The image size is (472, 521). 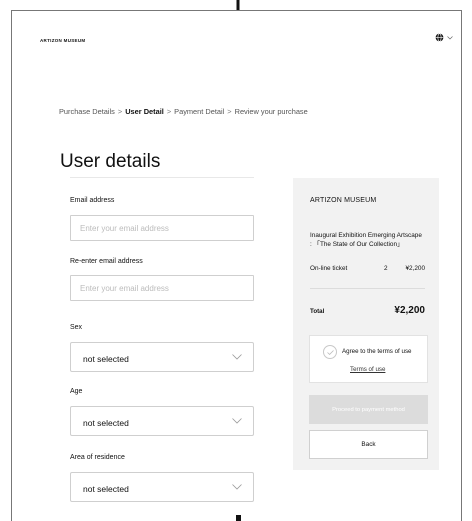 What do you see at coordinates (199, 111) in the screenshot?
I see `breadcrumb-step-payment-detail: Payment Detail` at bounding box center [199, 111].